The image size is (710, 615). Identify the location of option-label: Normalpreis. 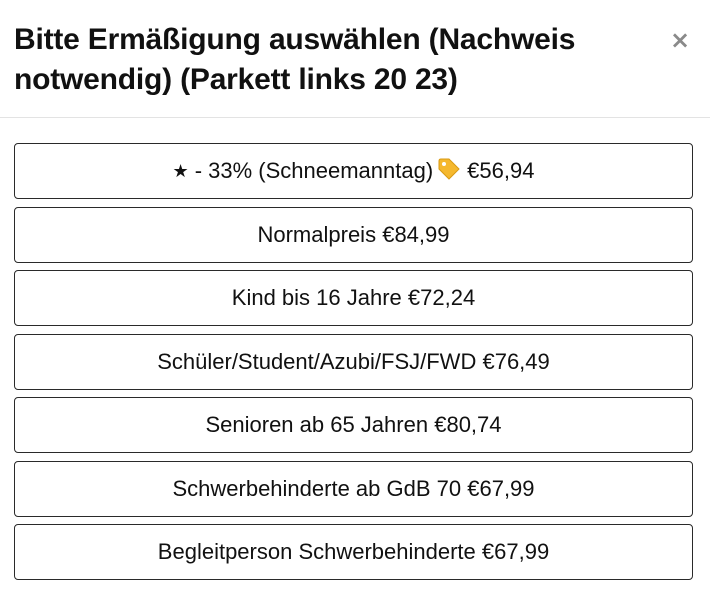
(317, 234).